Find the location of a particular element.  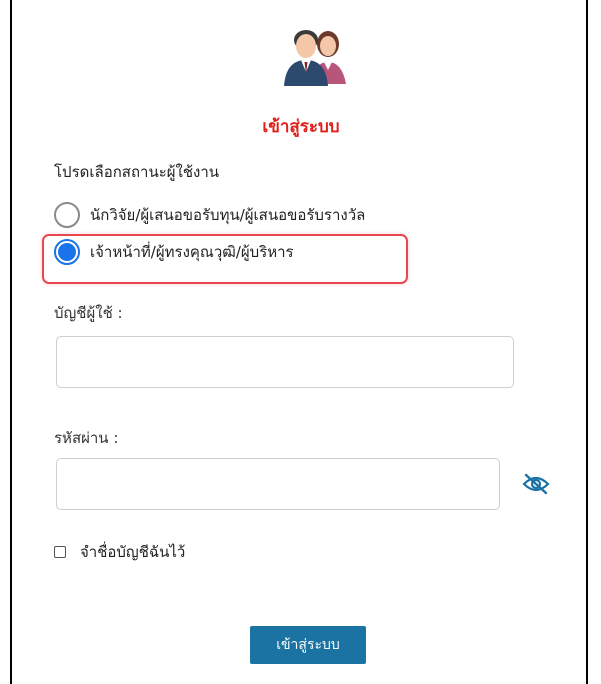

remember-me: จำชื่อบัญชีฉันไว้ is located at coordinates (119, 552).